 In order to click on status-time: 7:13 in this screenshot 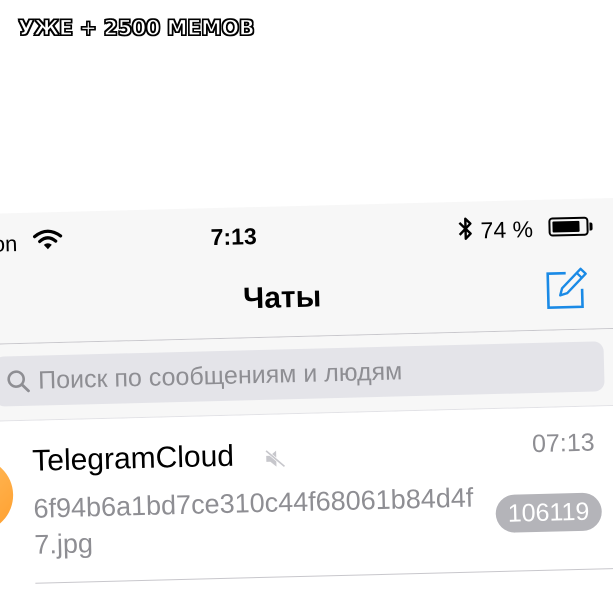, I will do `click(234, 237)`.